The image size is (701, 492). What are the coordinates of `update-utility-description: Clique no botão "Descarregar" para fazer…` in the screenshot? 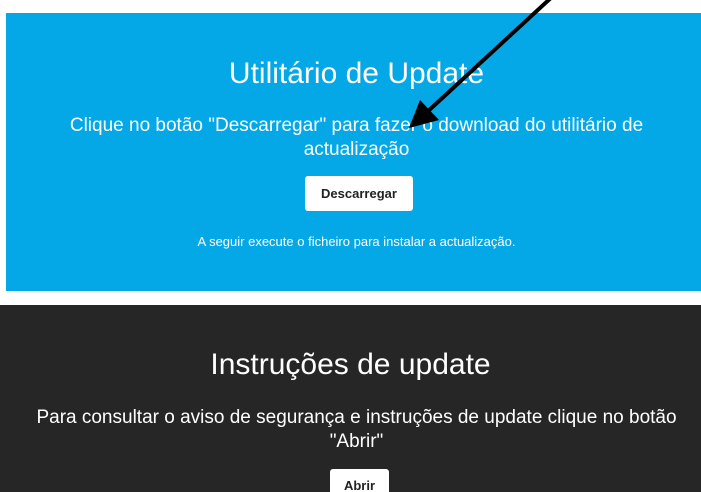 It's located at (356, 137).